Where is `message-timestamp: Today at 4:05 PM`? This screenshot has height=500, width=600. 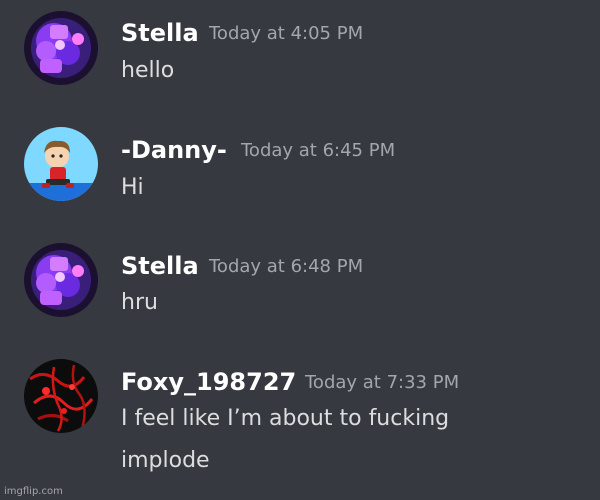 message-timestamp: Today at 4:05 PM is located at coordinates (286, 33).